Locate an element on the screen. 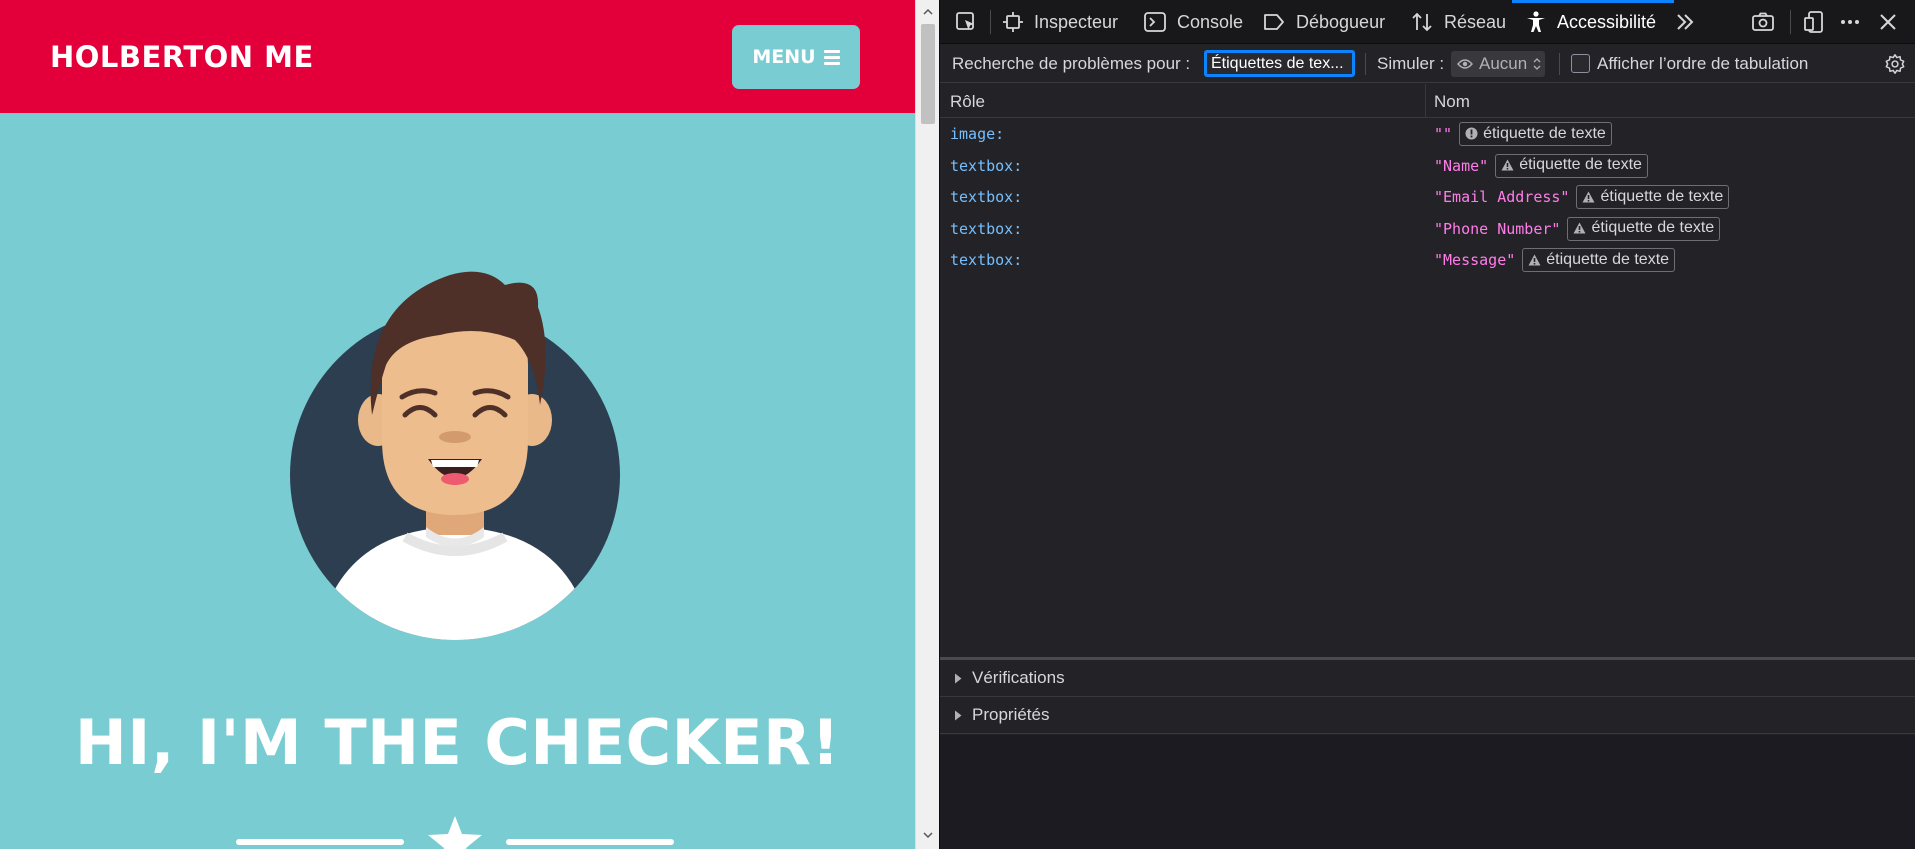 This screenshot has height=849, width=1915. row-name: "" is located at coordinates (1443, 134).